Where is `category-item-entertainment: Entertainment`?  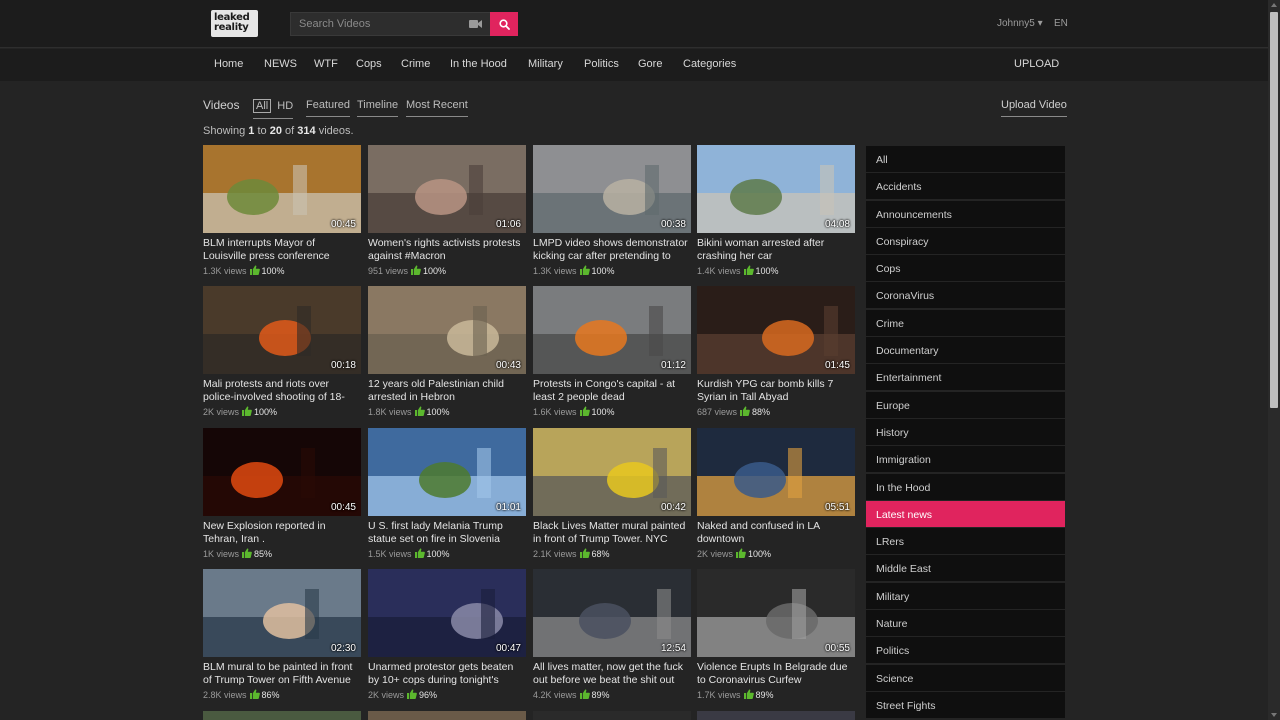 category-item-entertainment: Entertainment is located at coordinates (965, 377).